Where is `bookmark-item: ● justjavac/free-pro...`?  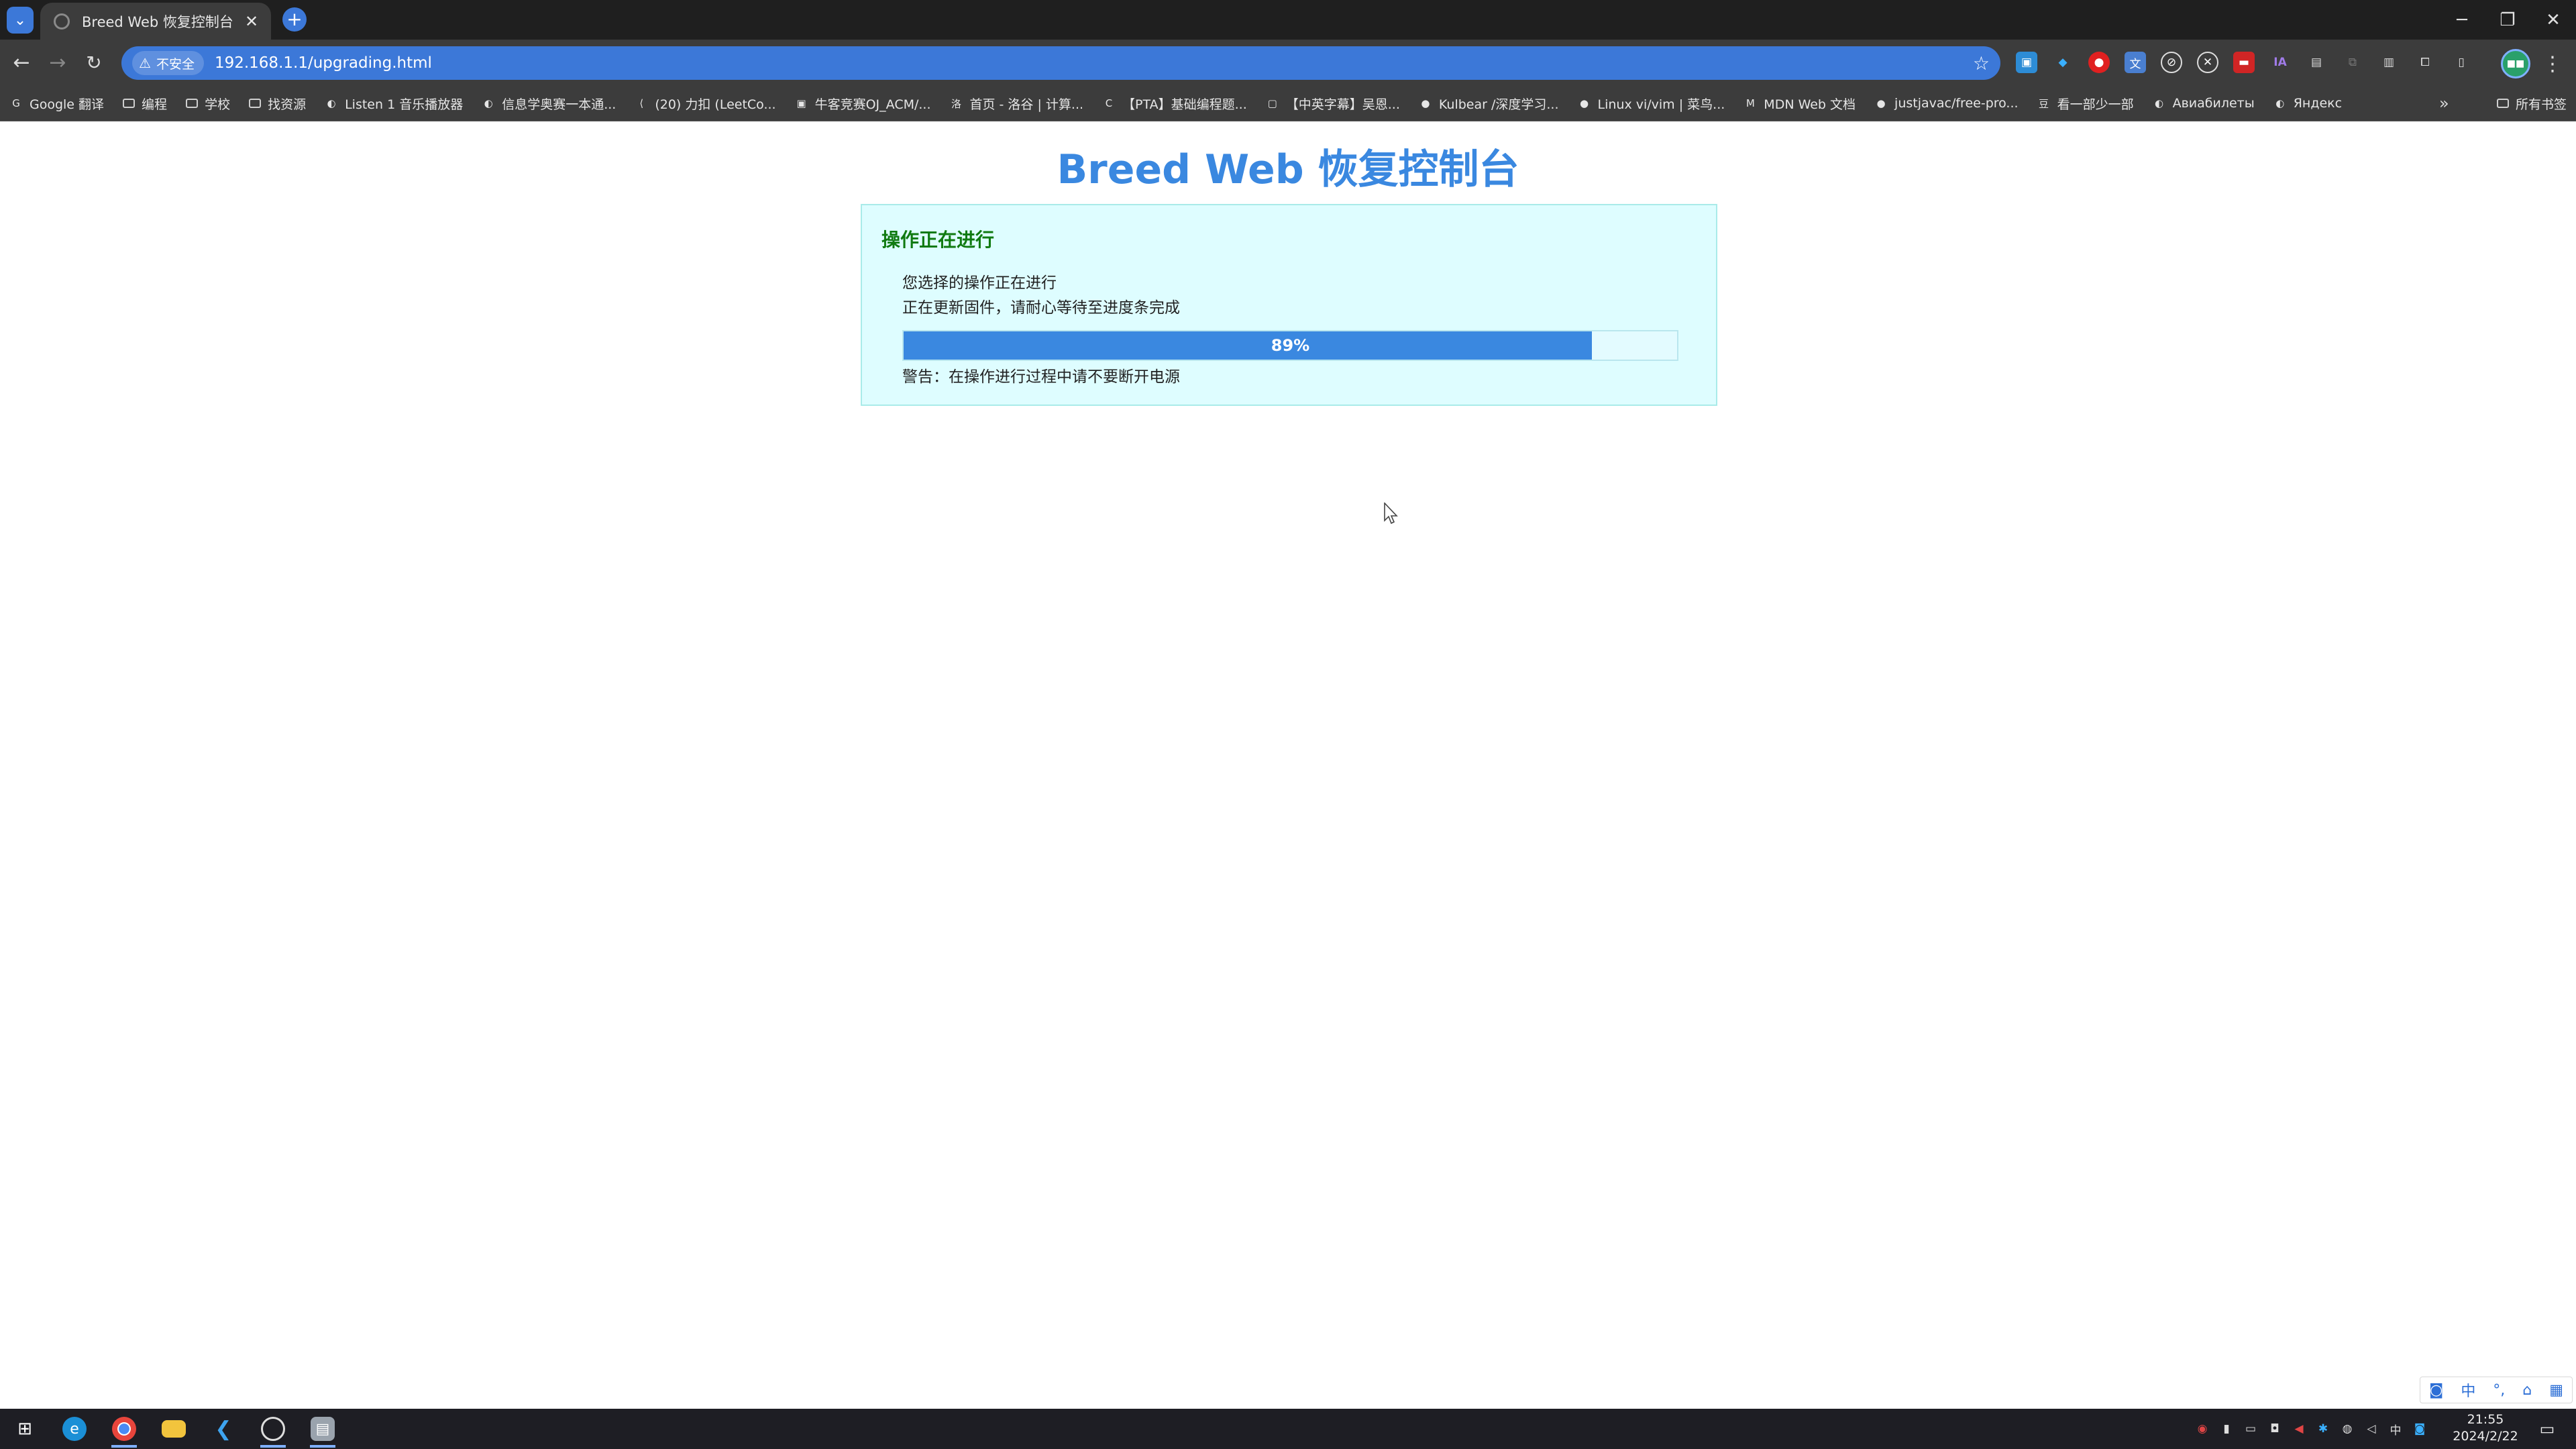
bookmark-item: ● justjavac/free-pro... is located at coordinates (1946, 103).